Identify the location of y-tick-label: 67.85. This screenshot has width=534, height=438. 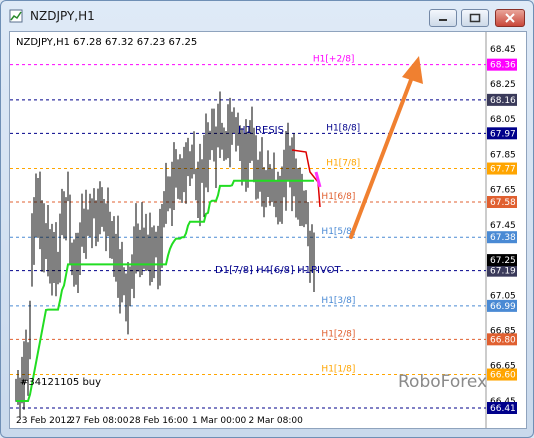
(503, 155).